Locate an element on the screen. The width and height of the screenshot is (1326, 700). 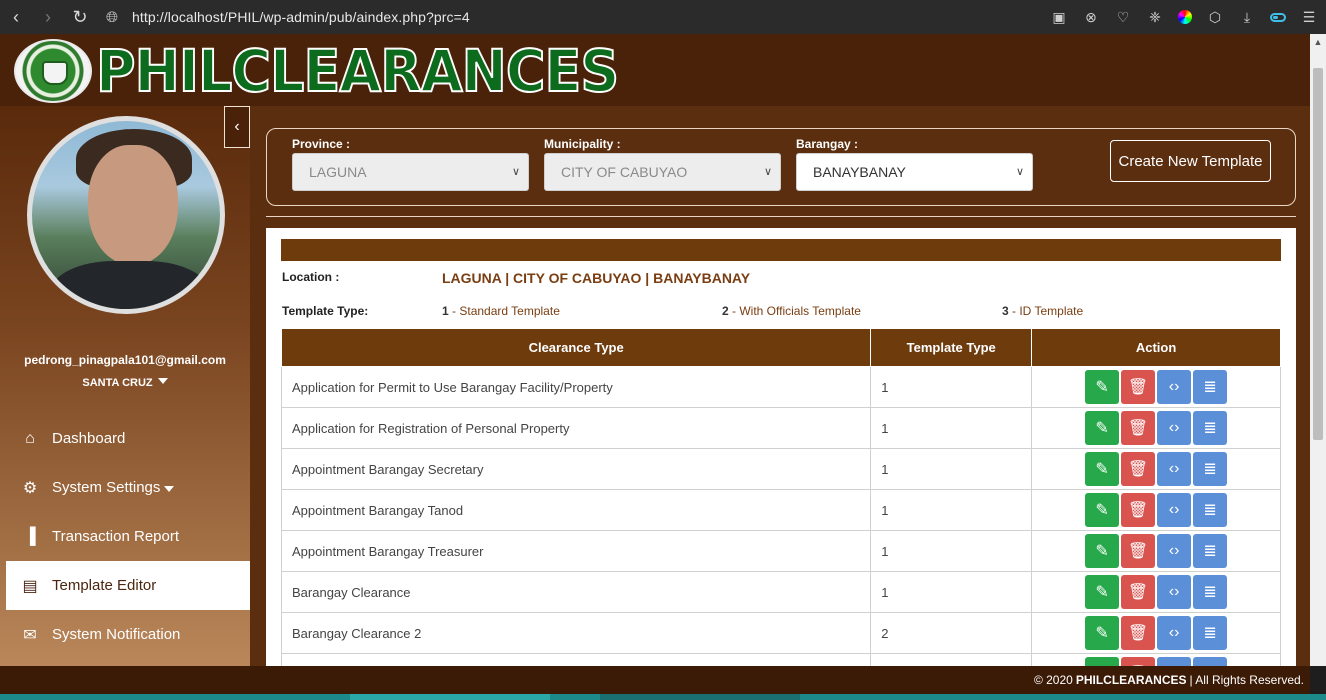
sidebar-item-dashboard: ⌂ Dashboard is located at coordinates (128, 438).